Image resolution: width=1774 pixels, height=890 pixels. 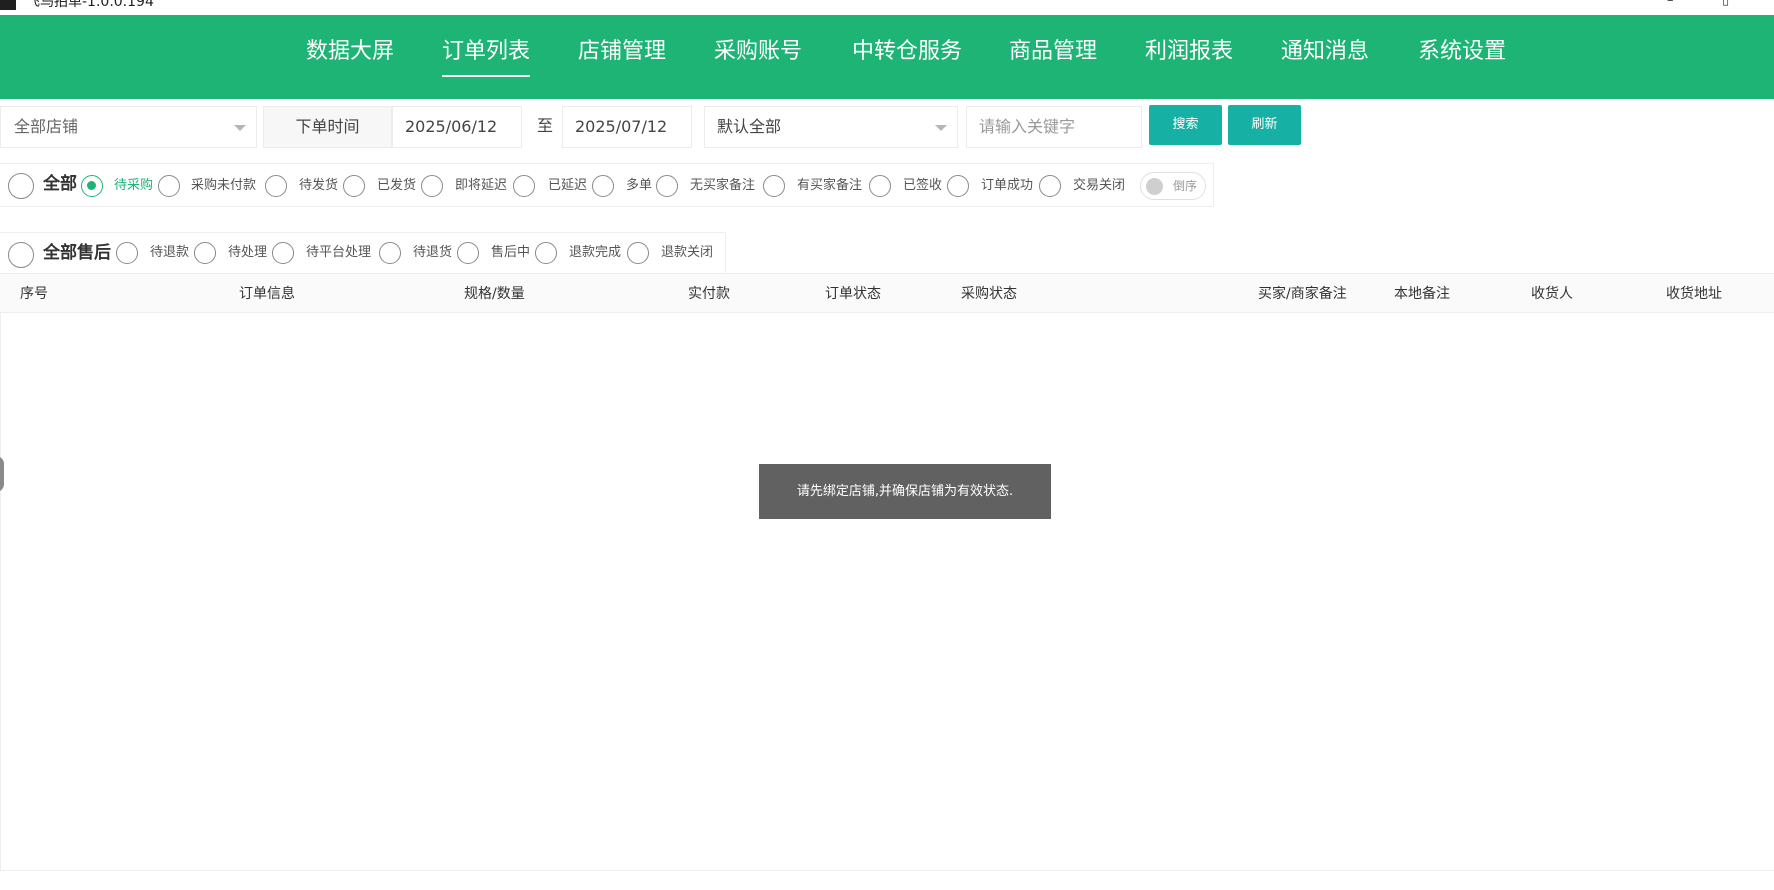 What do you see at coordinates (21, 255) in the screenshot?
I see `radio-all-aftersale` at bounding box center [21, 255].